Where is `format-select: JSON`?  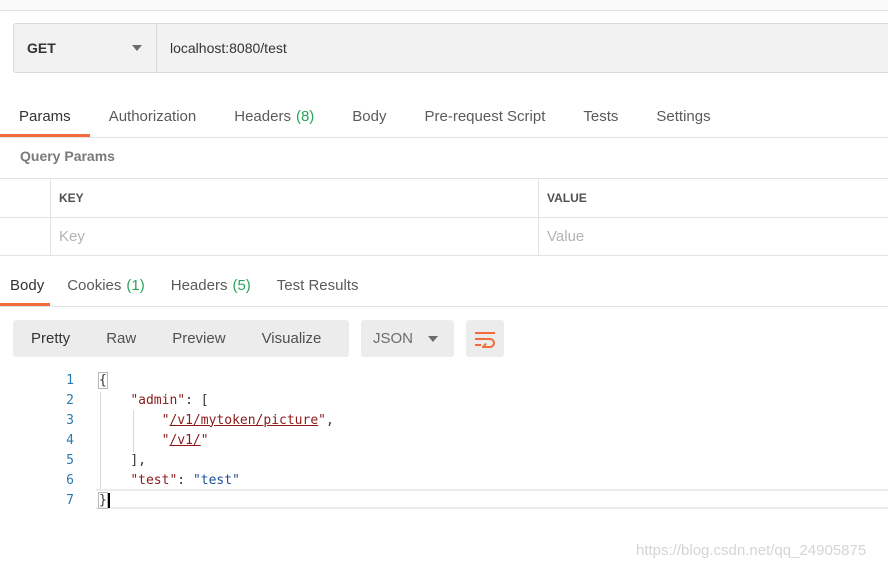 format-select: JSON is located at coordinates (407, 338).